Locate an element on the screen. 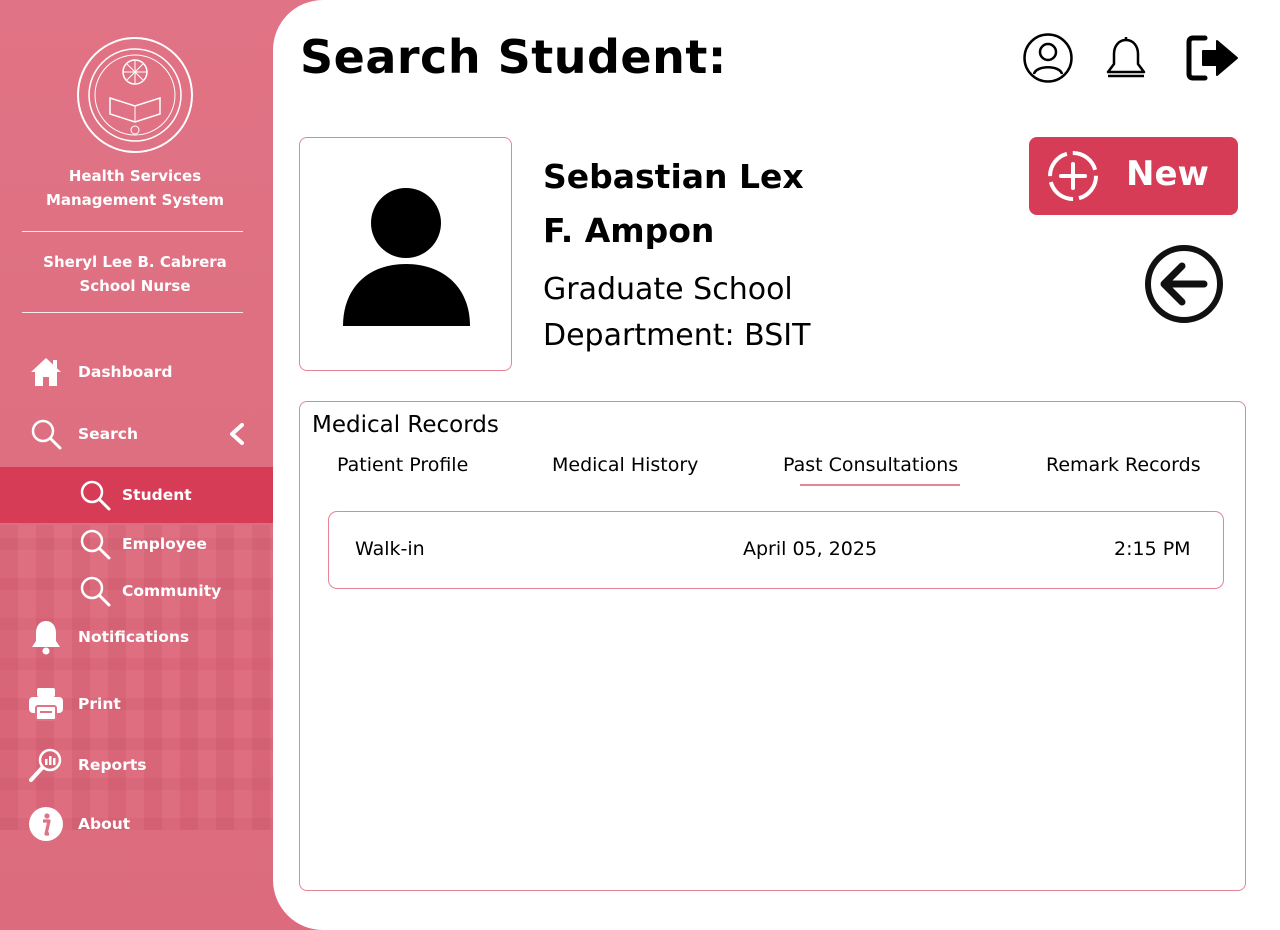  profile-photo is located at coordinates (405, 254).